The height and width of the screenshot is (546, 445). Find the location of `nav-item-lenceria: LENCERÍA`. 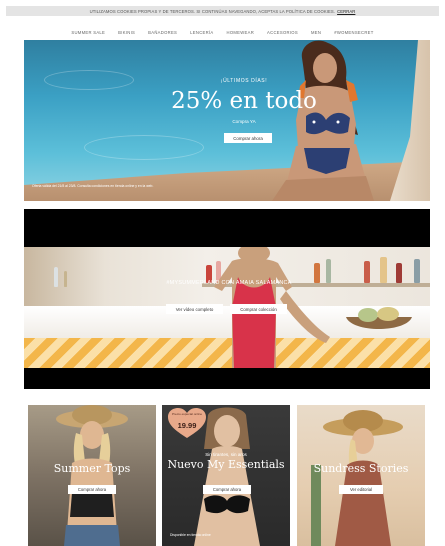

nav-item-lenceria: LENCERÍA is located at coordinates (201, 32).